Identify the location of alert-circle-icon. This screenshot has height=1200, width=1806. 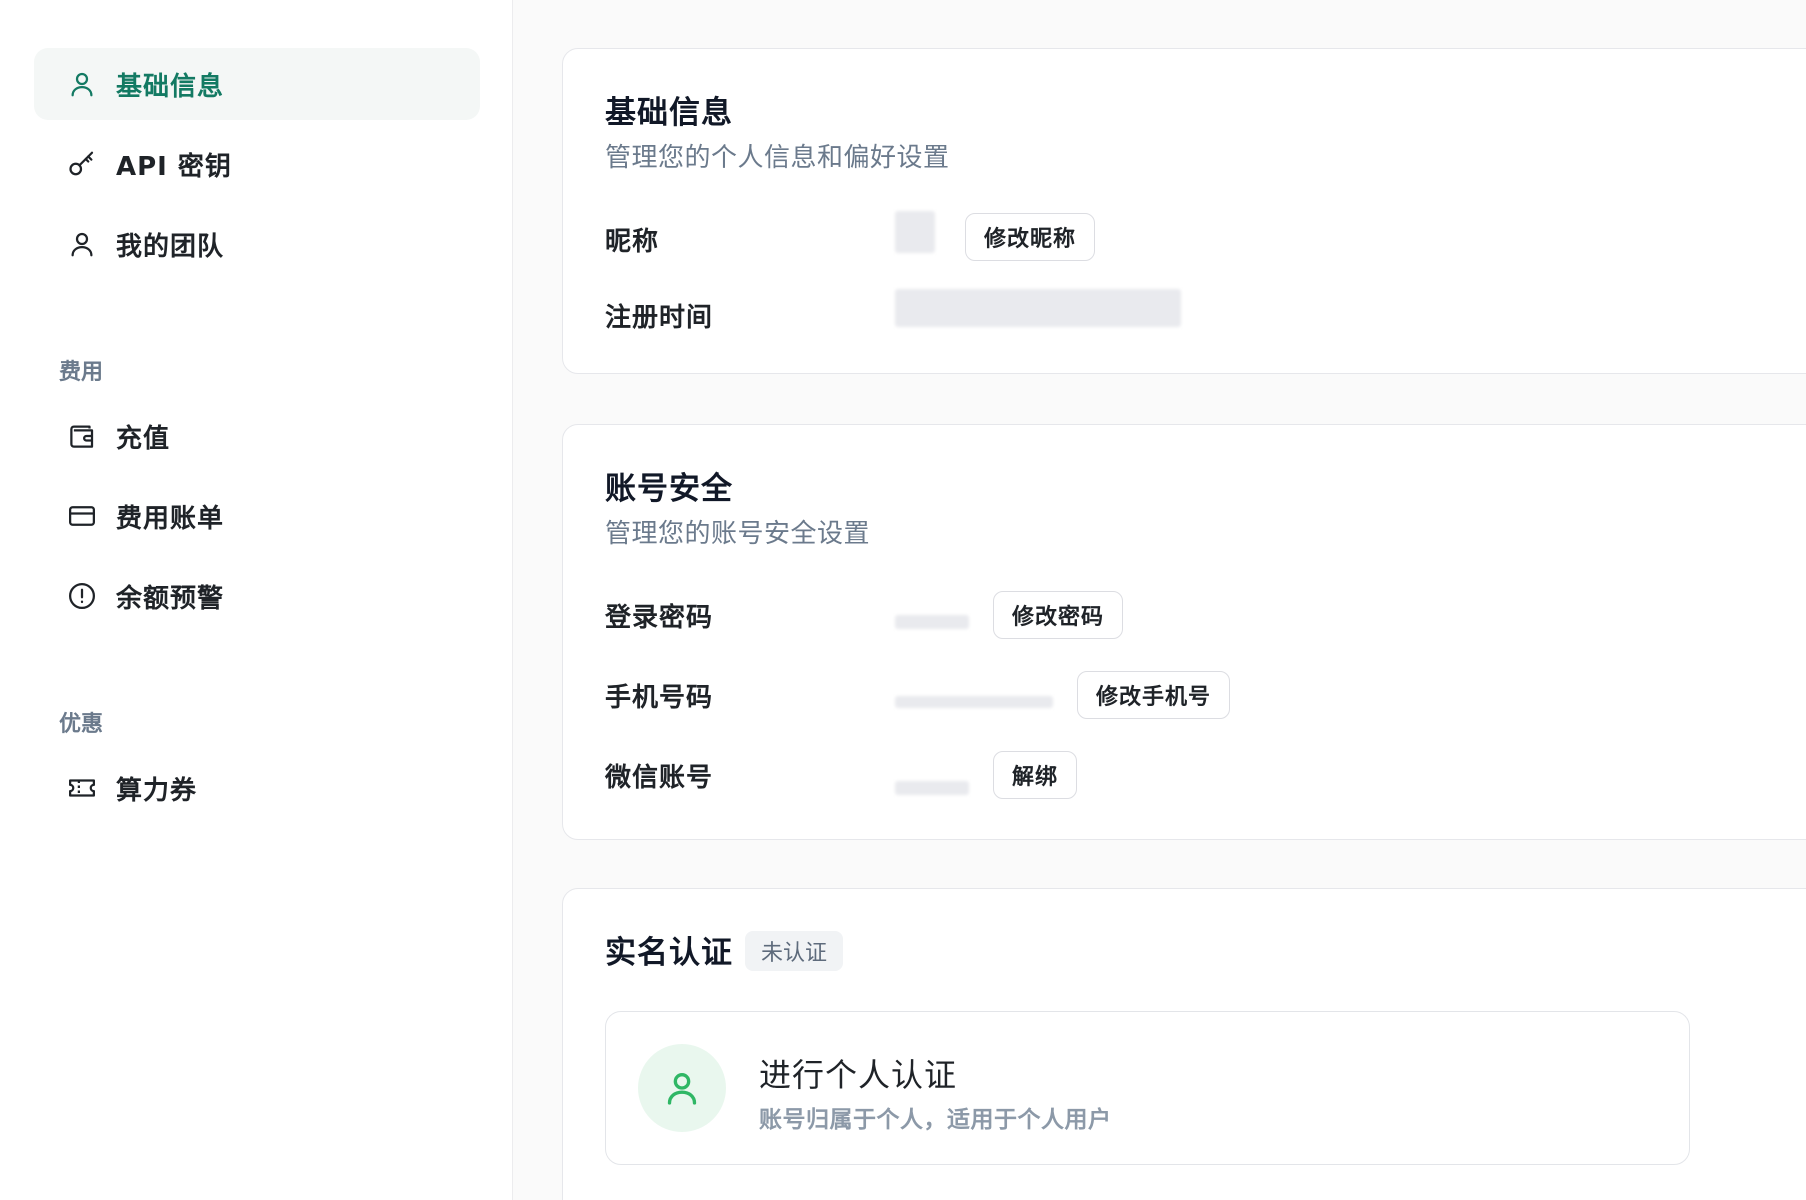
(82, 596).